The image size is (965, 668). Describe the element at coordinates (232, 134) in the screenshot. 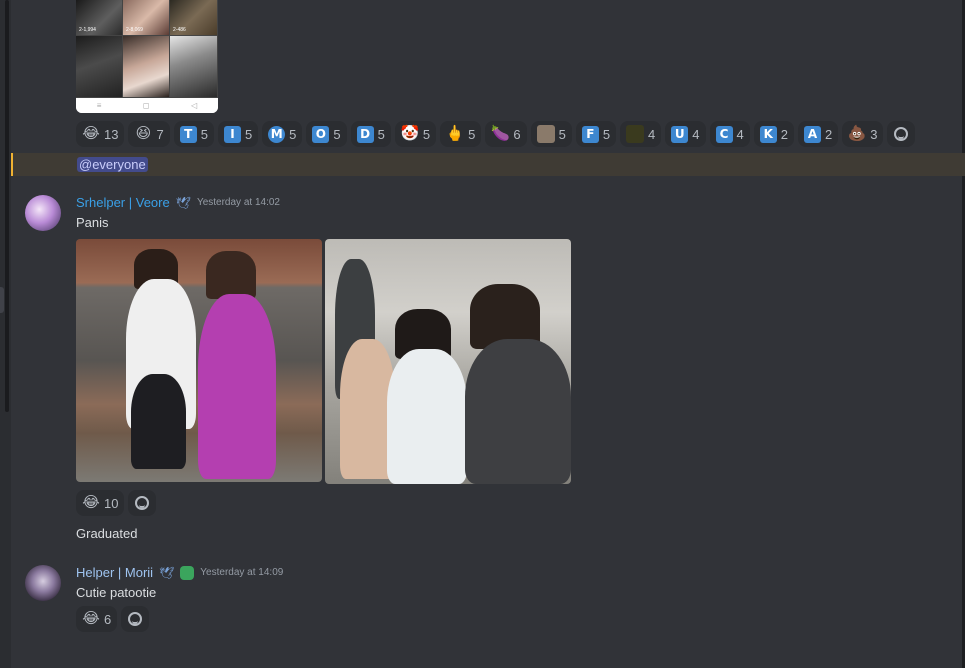

I see `letter-i-icon: I` at that location.